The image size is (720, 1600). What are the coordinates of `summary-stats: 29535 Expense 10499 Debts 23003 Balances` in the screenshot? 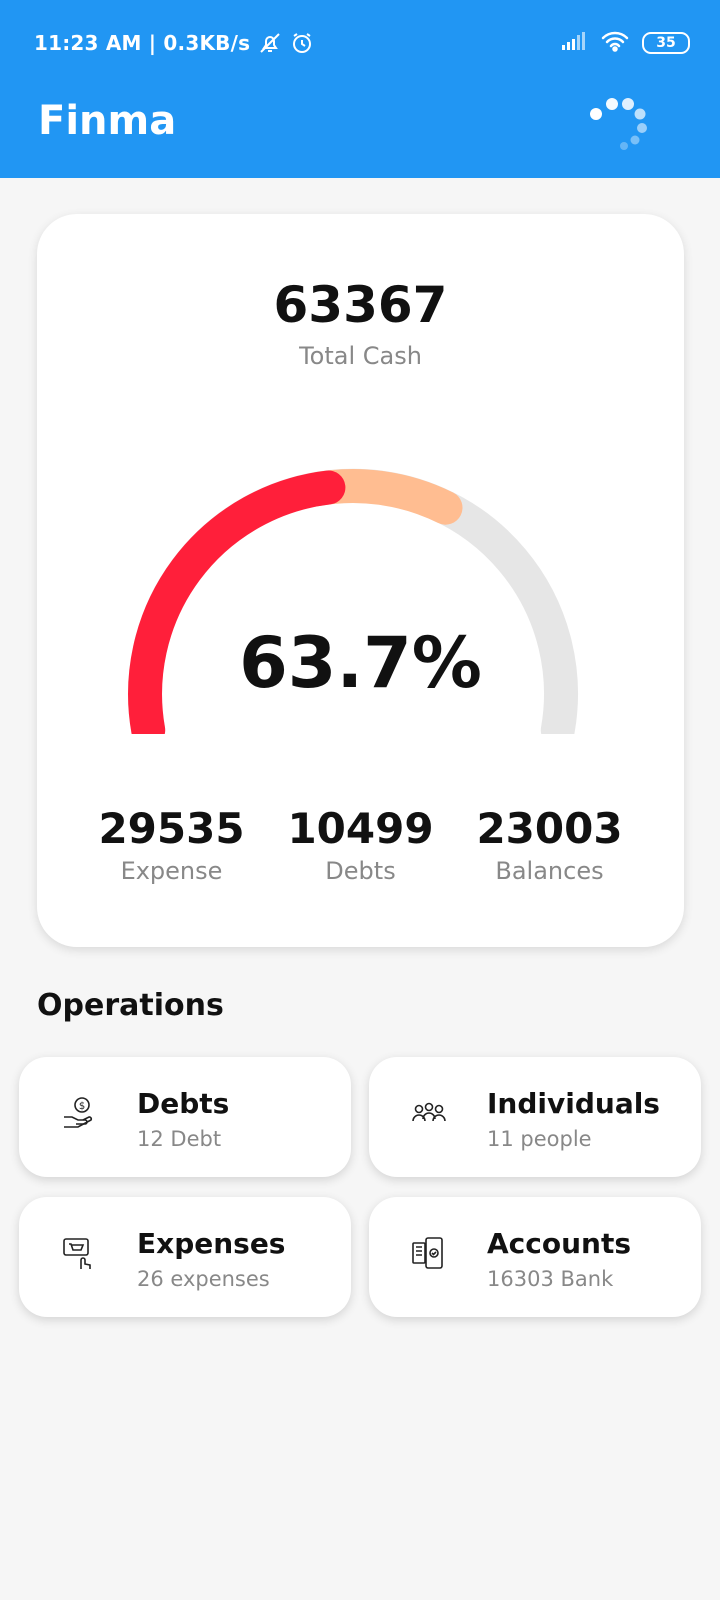 It's located at (360, 844).